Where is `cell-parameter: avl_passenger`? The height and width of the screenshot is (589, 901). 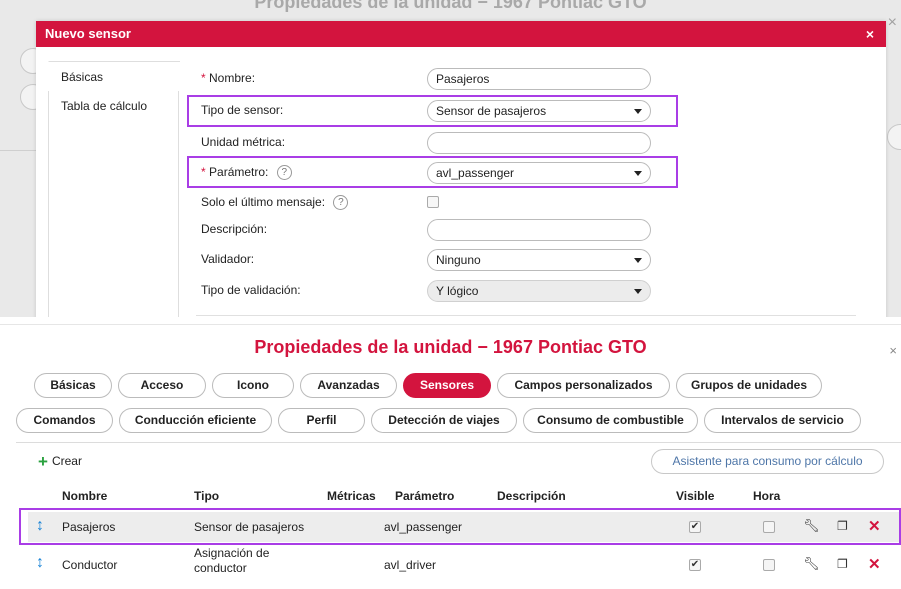
cell-parameter: avl_passenger is located at coordinates (423, 527).